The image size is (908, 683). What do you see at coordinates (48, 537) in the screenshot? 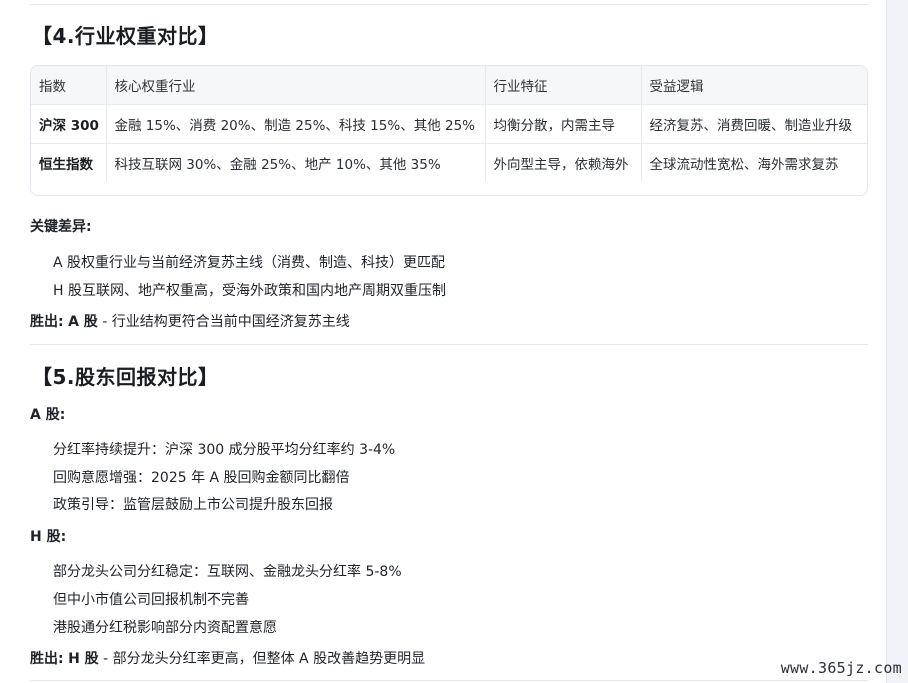
I see `h-share-label: H 股:` at bounding box center [48, 537].